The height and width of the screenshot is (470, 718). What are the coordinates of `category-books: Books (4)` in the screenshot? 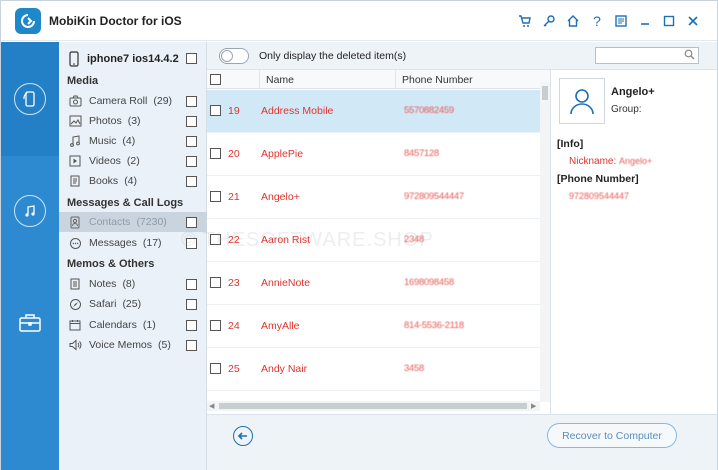 It's located at (133, 181).